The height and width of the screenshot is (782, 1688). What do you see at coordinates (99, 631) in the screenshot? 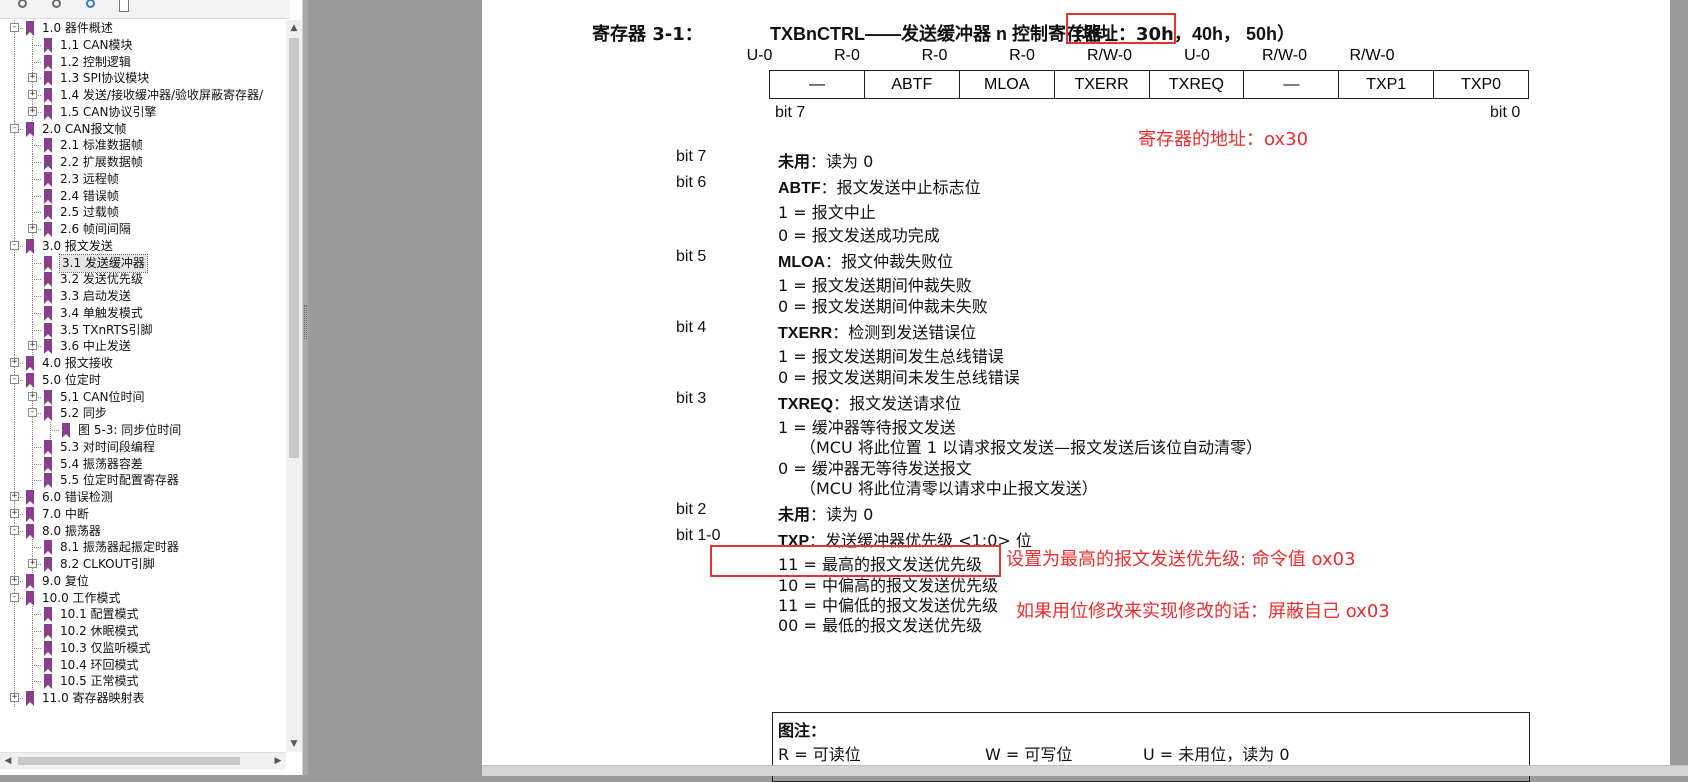
I see `bookmark-label: 10.2 休眠模式` at bounding box center [99, 631].